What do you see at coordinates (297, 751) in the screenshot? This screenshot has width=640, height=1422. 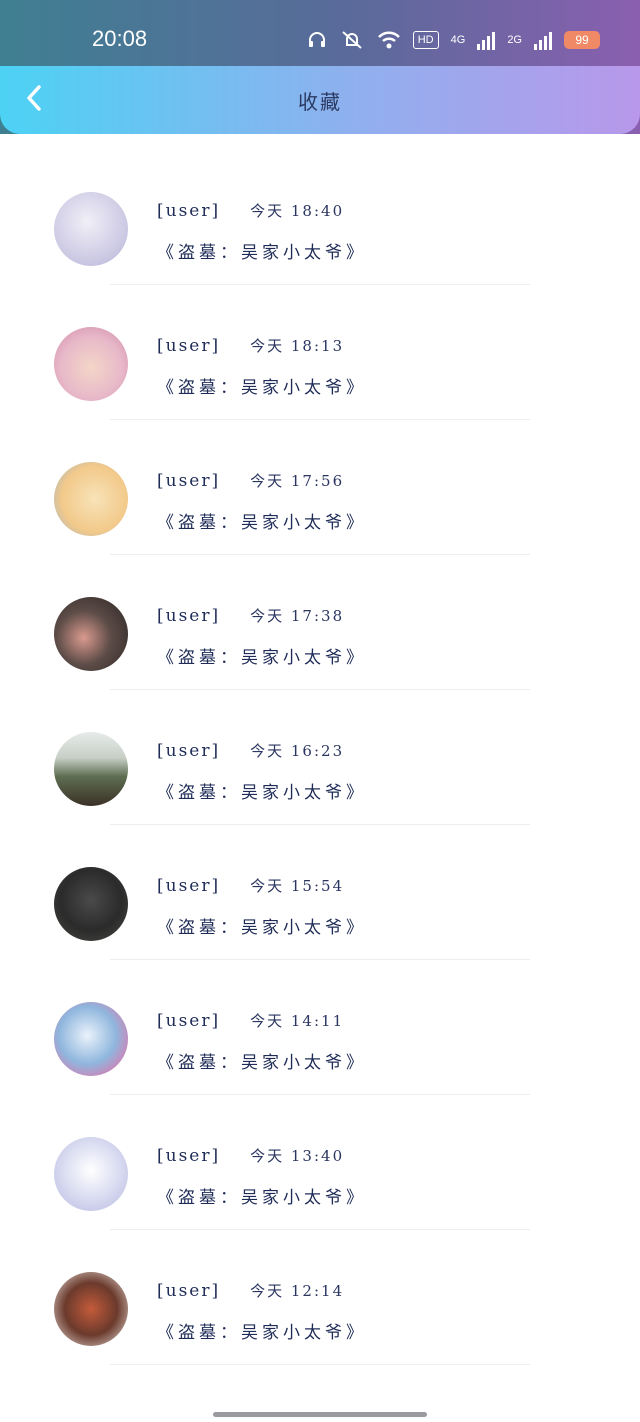 I see `item-time: 今天 16:23` at bounding box center [297, 751].